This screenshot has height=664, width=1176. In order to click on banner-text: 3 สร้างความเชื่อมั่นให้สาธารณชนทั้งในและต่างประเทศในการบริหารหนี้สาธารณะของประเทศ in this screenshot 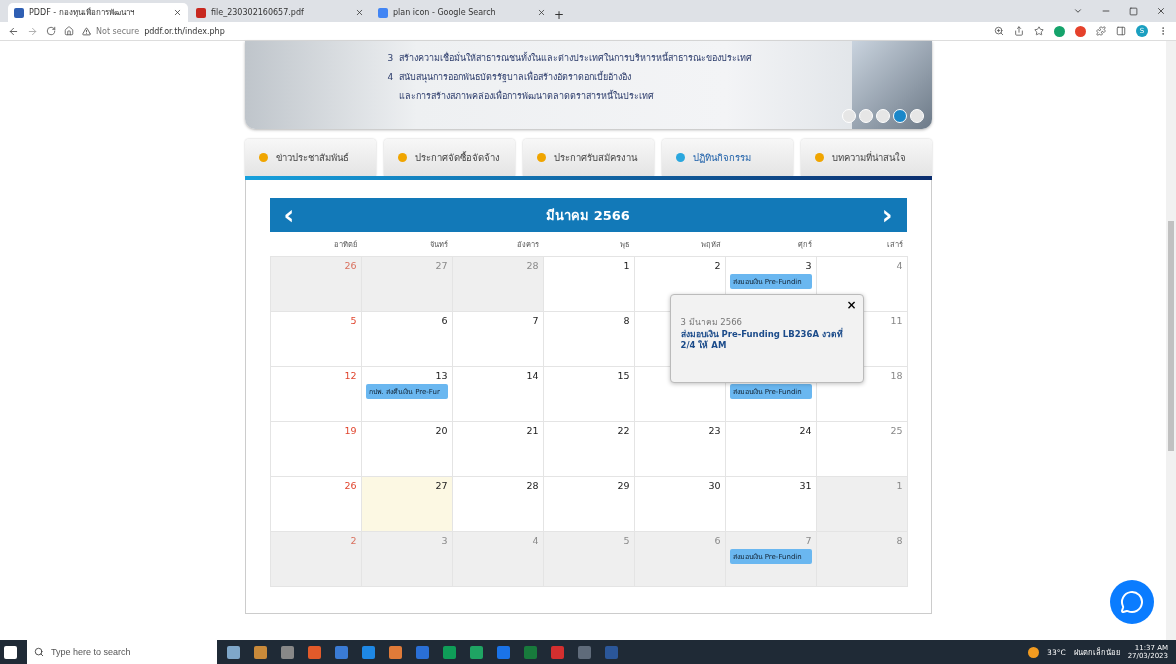, I will do `click(570, 58)`.